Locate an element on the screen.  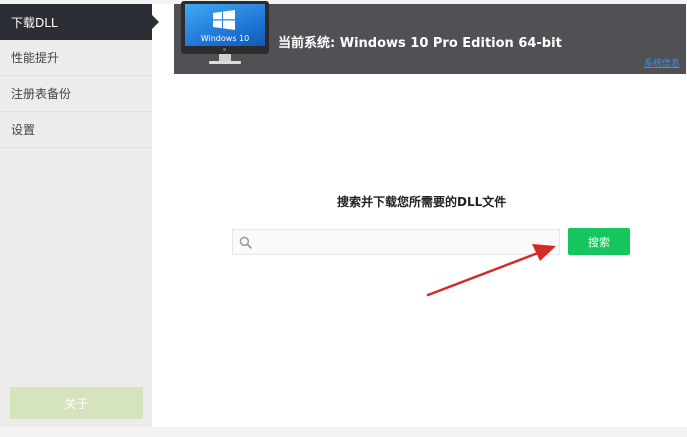
red-arrow-icon is located at coordinates (491, 270).